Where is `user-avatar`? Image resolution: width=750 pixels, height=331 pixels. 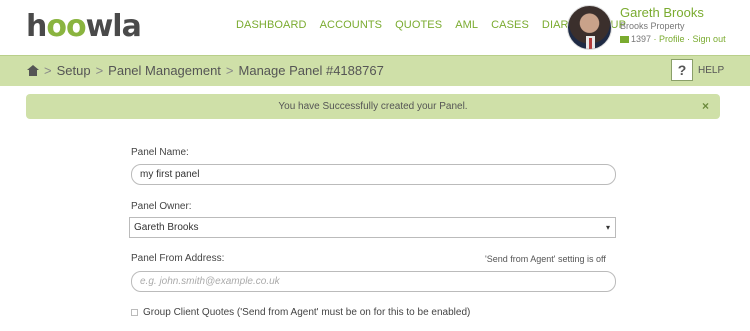 user-avatar is located at coordinates (589, 27).